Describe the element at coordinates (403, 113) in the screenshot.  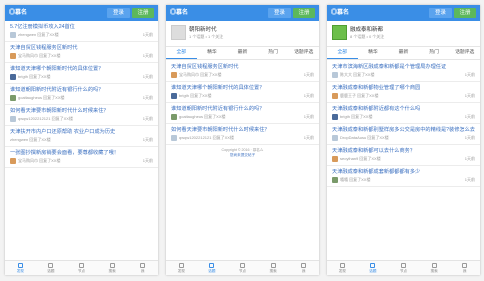
I see `list-item: 天津融成泰和新都附近都有这个什么吗 brigth 回复了XX楼 1天前` at that location.